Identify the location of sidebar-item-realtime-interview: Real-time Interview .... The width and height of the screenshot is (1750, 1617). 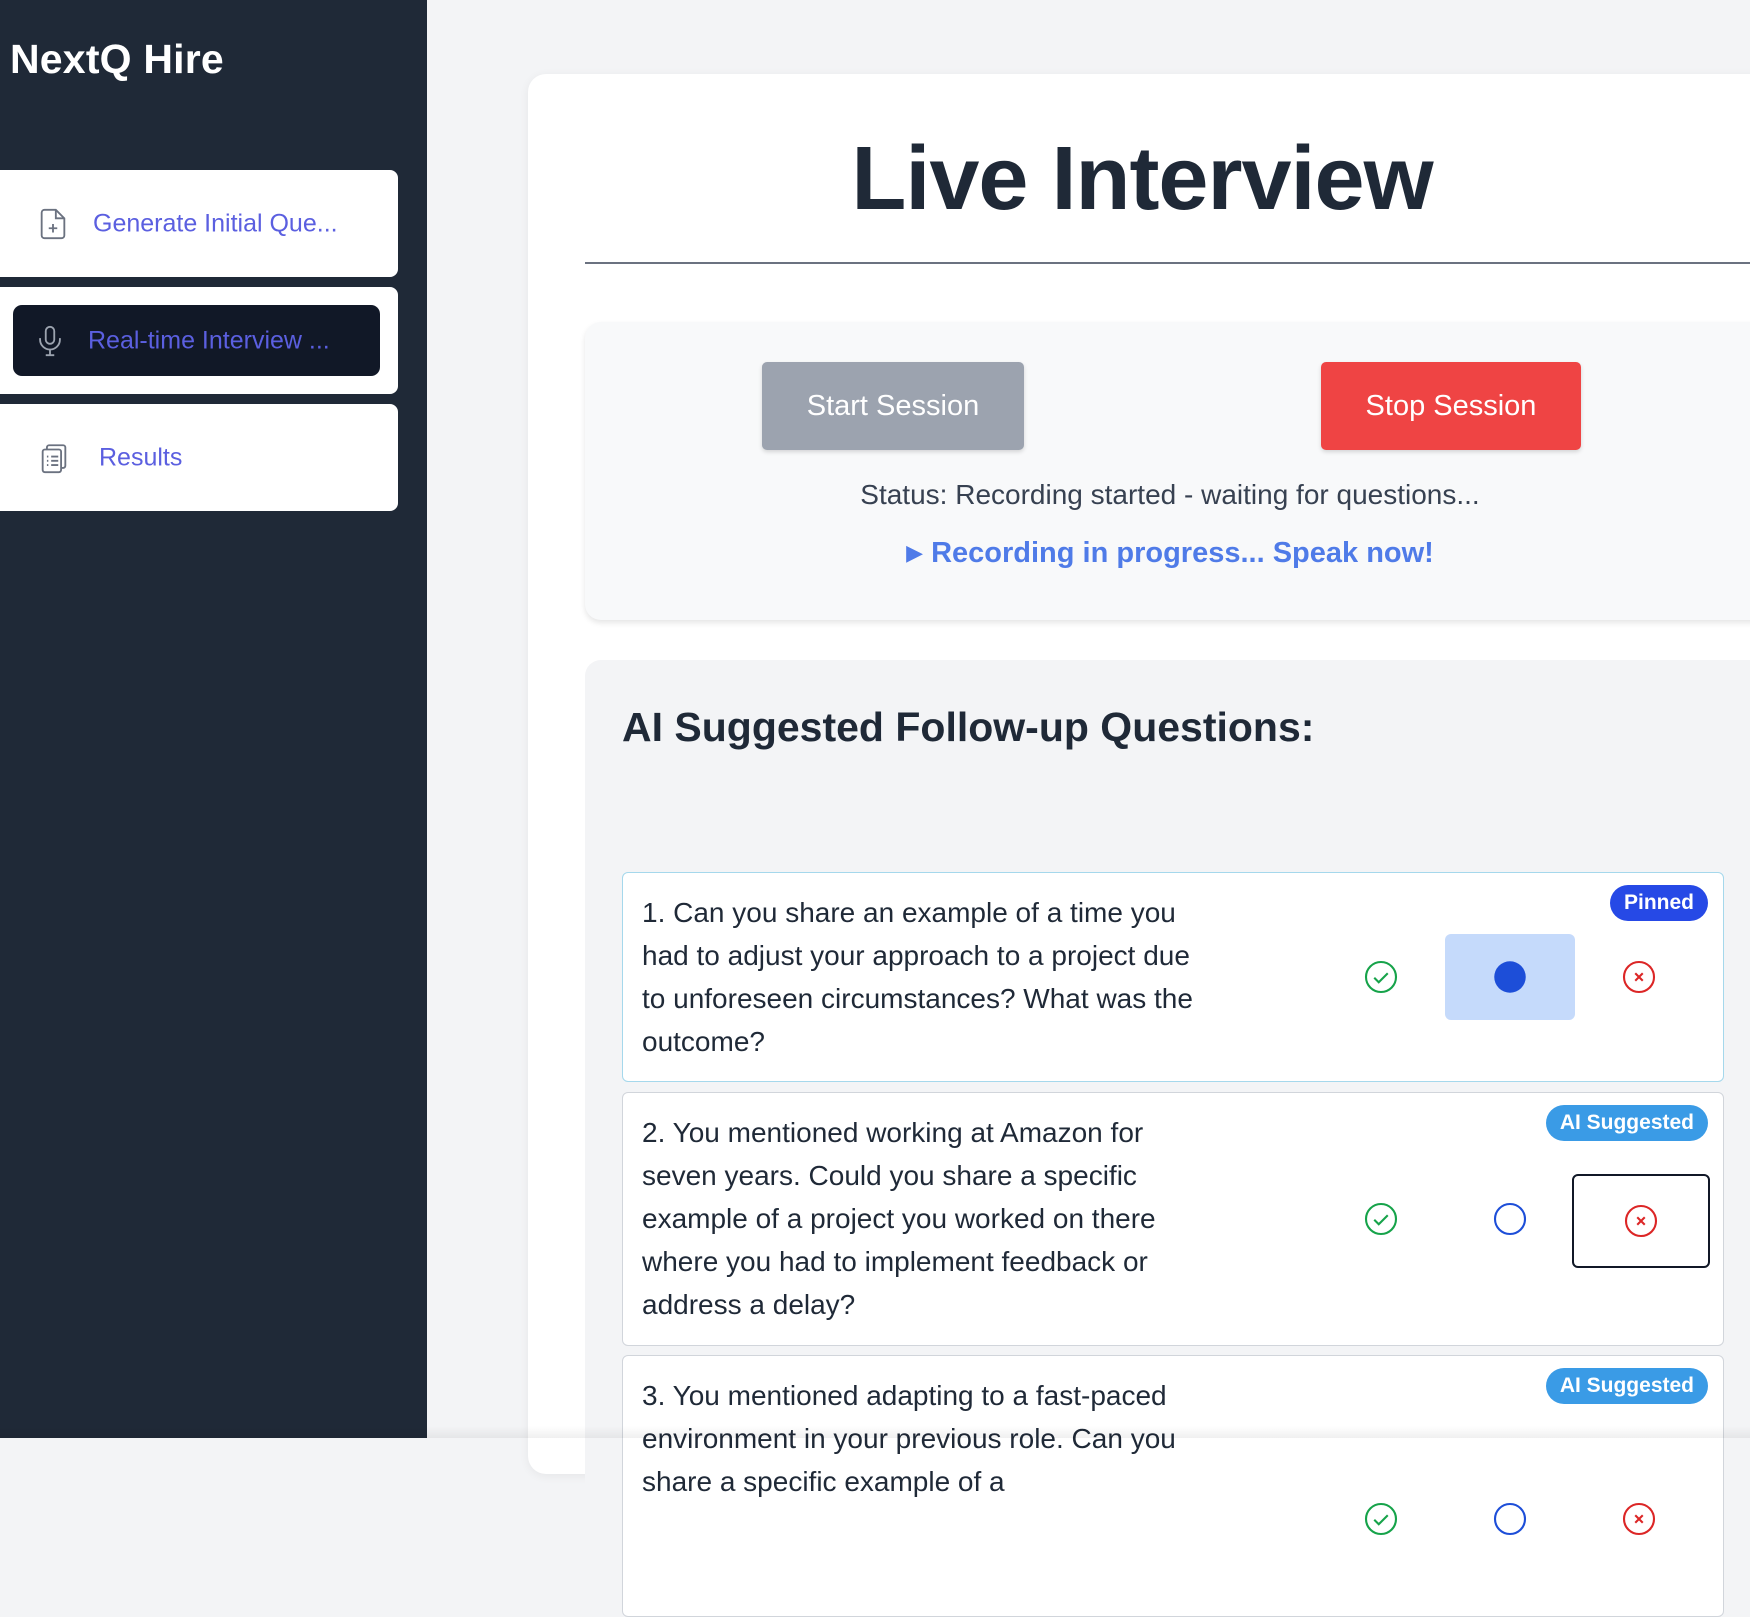
(199, 340).